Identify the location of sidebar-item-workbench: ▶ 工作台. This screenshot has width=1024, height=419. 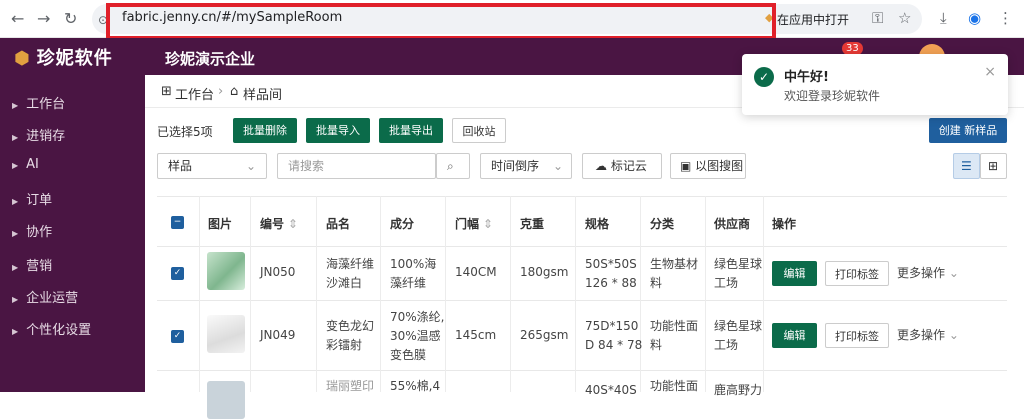
(38, 102).